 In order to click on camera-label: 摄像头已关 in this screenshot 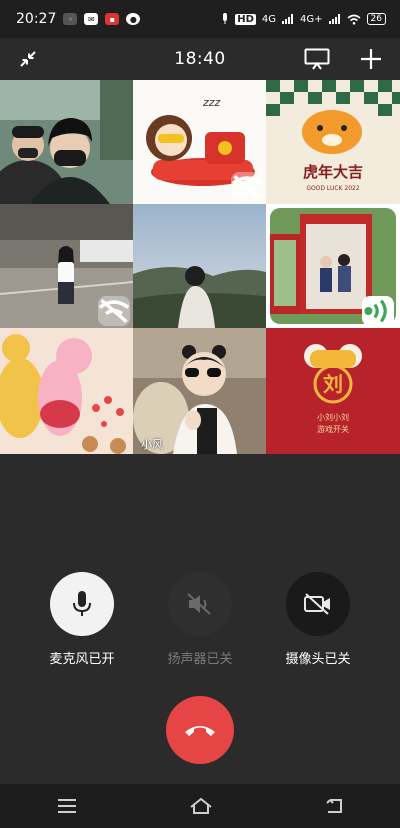, I will do `click(318, 659)`.